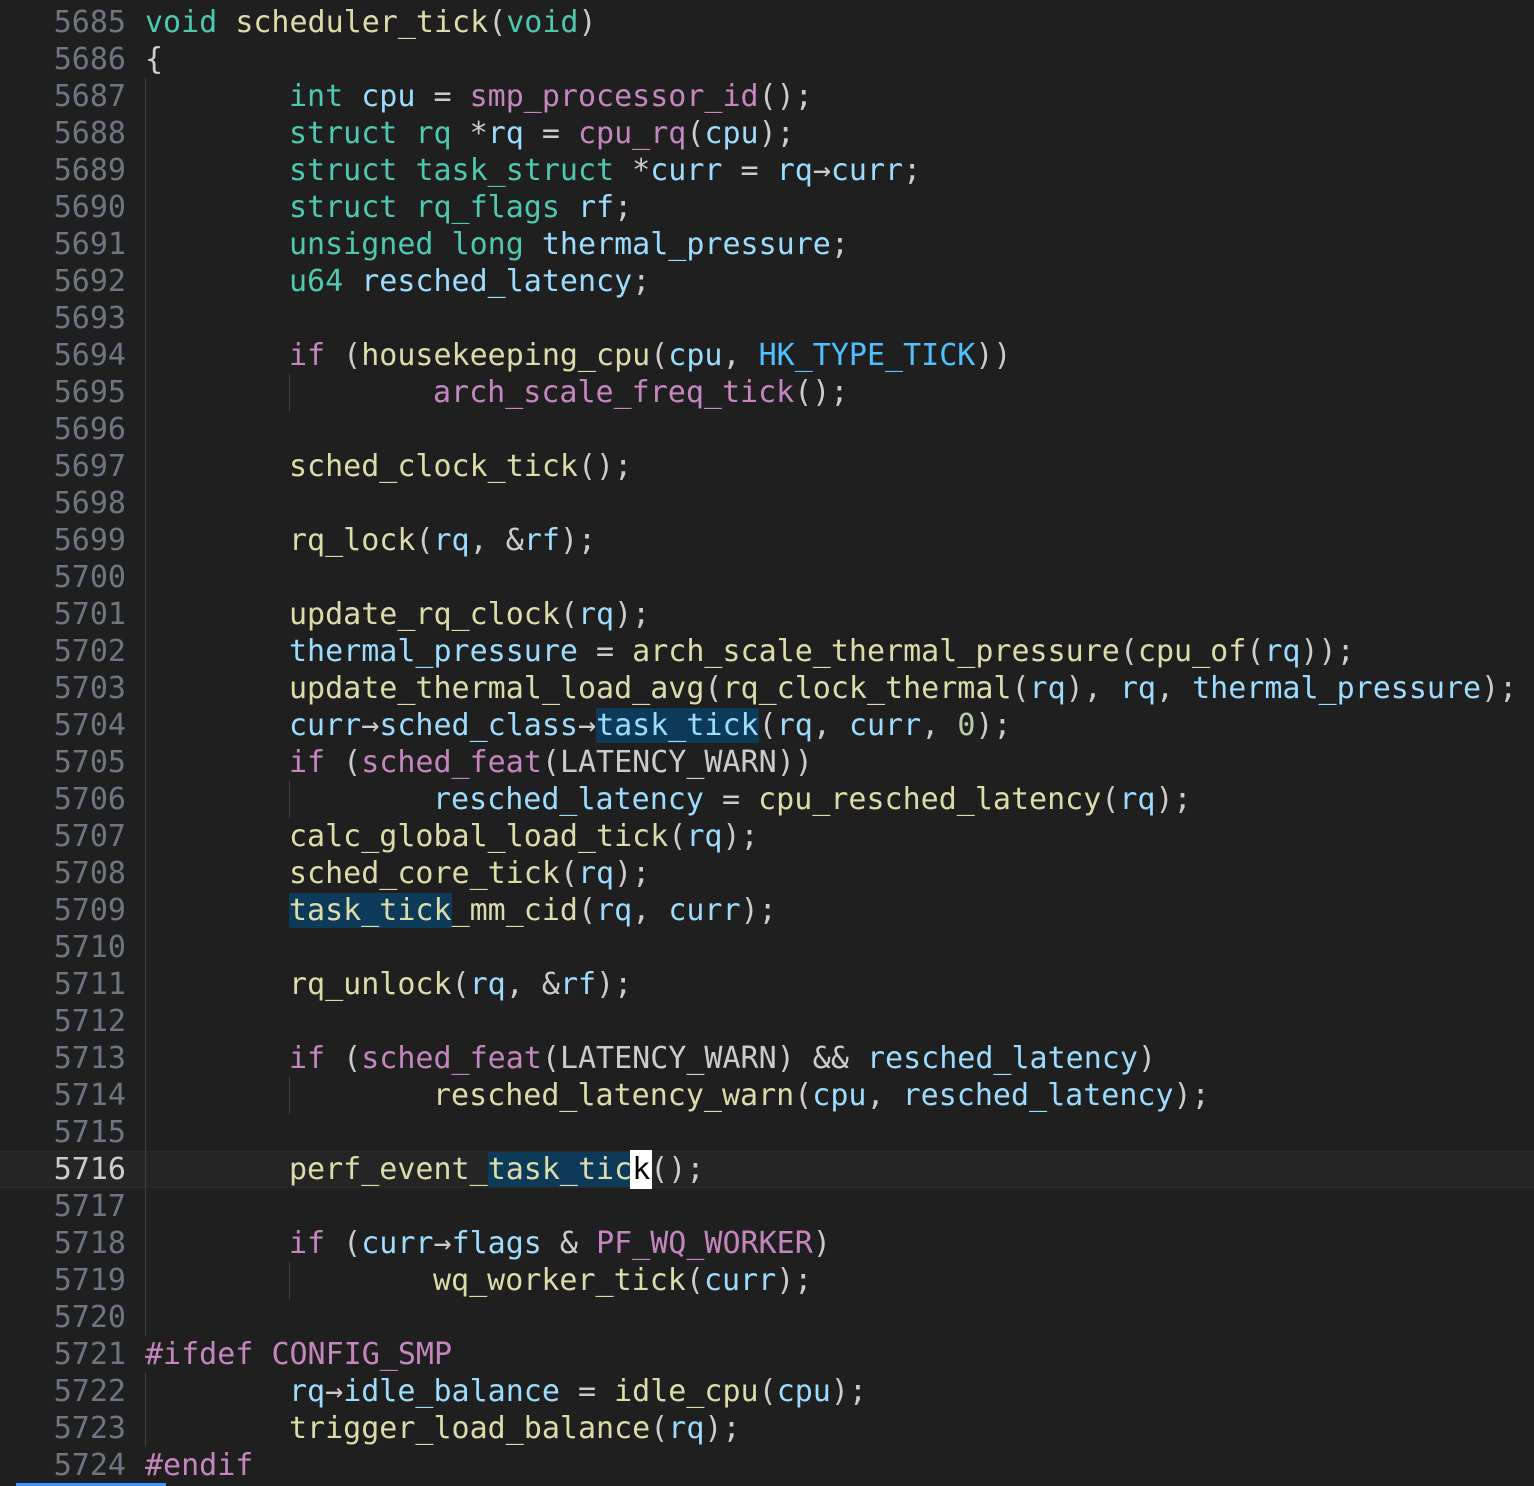 This screenshot has width=1534, height=1486. What do you see at coordinates (578, 984) in the screenshot?
I see `code-token: rf` at bounding box center [578, 984].